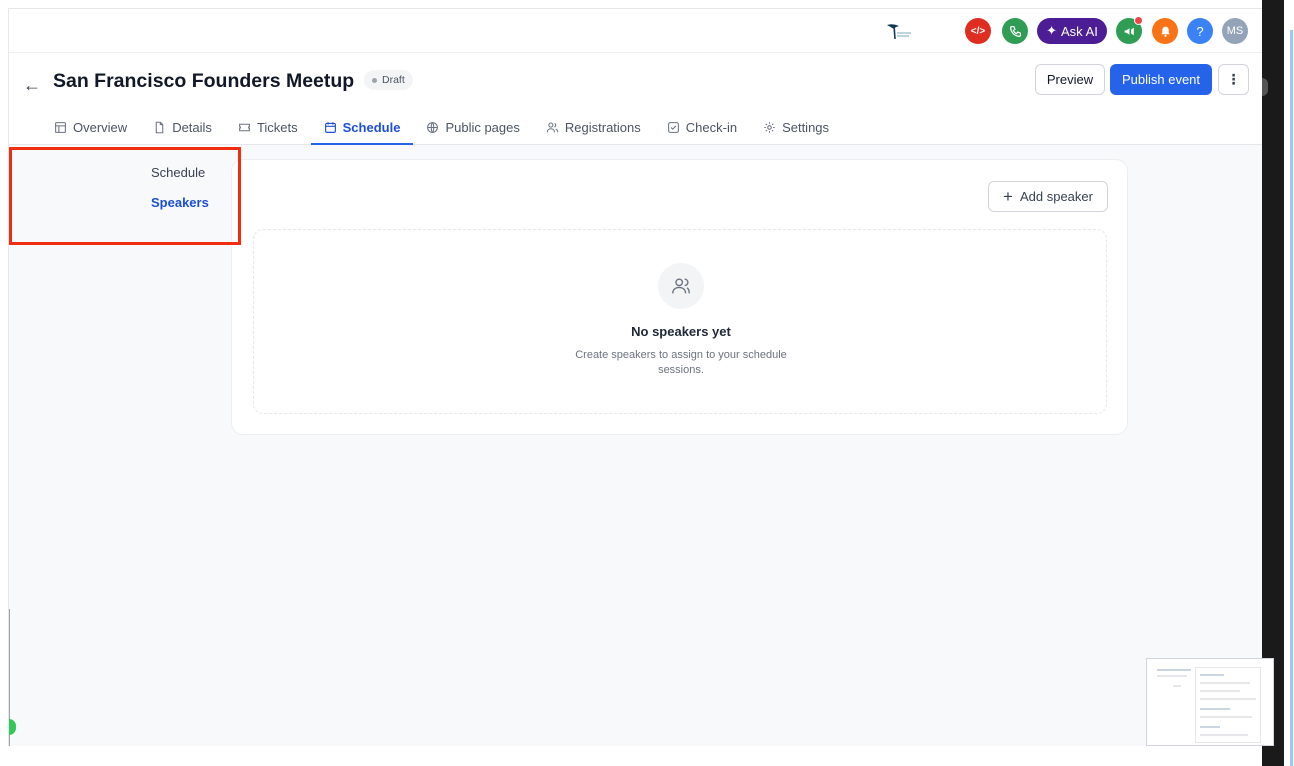 The height and width of the screenshot is (766, 1294). Describe the element at coordinates (1052, 30) in the screenshot. I see `sparkle-icon: ✦` at that location.